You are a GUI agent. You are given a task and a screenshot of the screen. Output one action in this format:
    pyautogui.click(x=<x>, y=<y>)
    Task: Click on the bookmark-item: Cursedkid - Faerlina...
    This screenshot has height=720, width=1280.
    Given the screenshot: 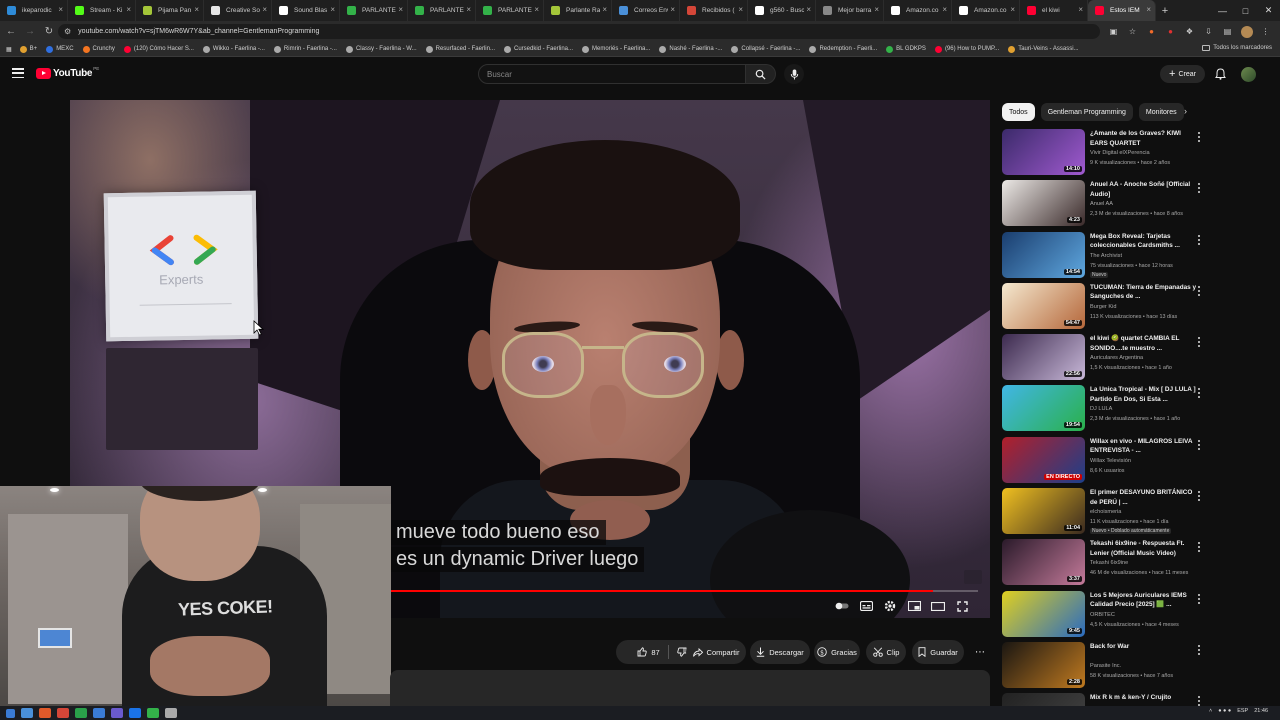 What is the action you would take?
    pyautogui.click(x=538, y=49)
    